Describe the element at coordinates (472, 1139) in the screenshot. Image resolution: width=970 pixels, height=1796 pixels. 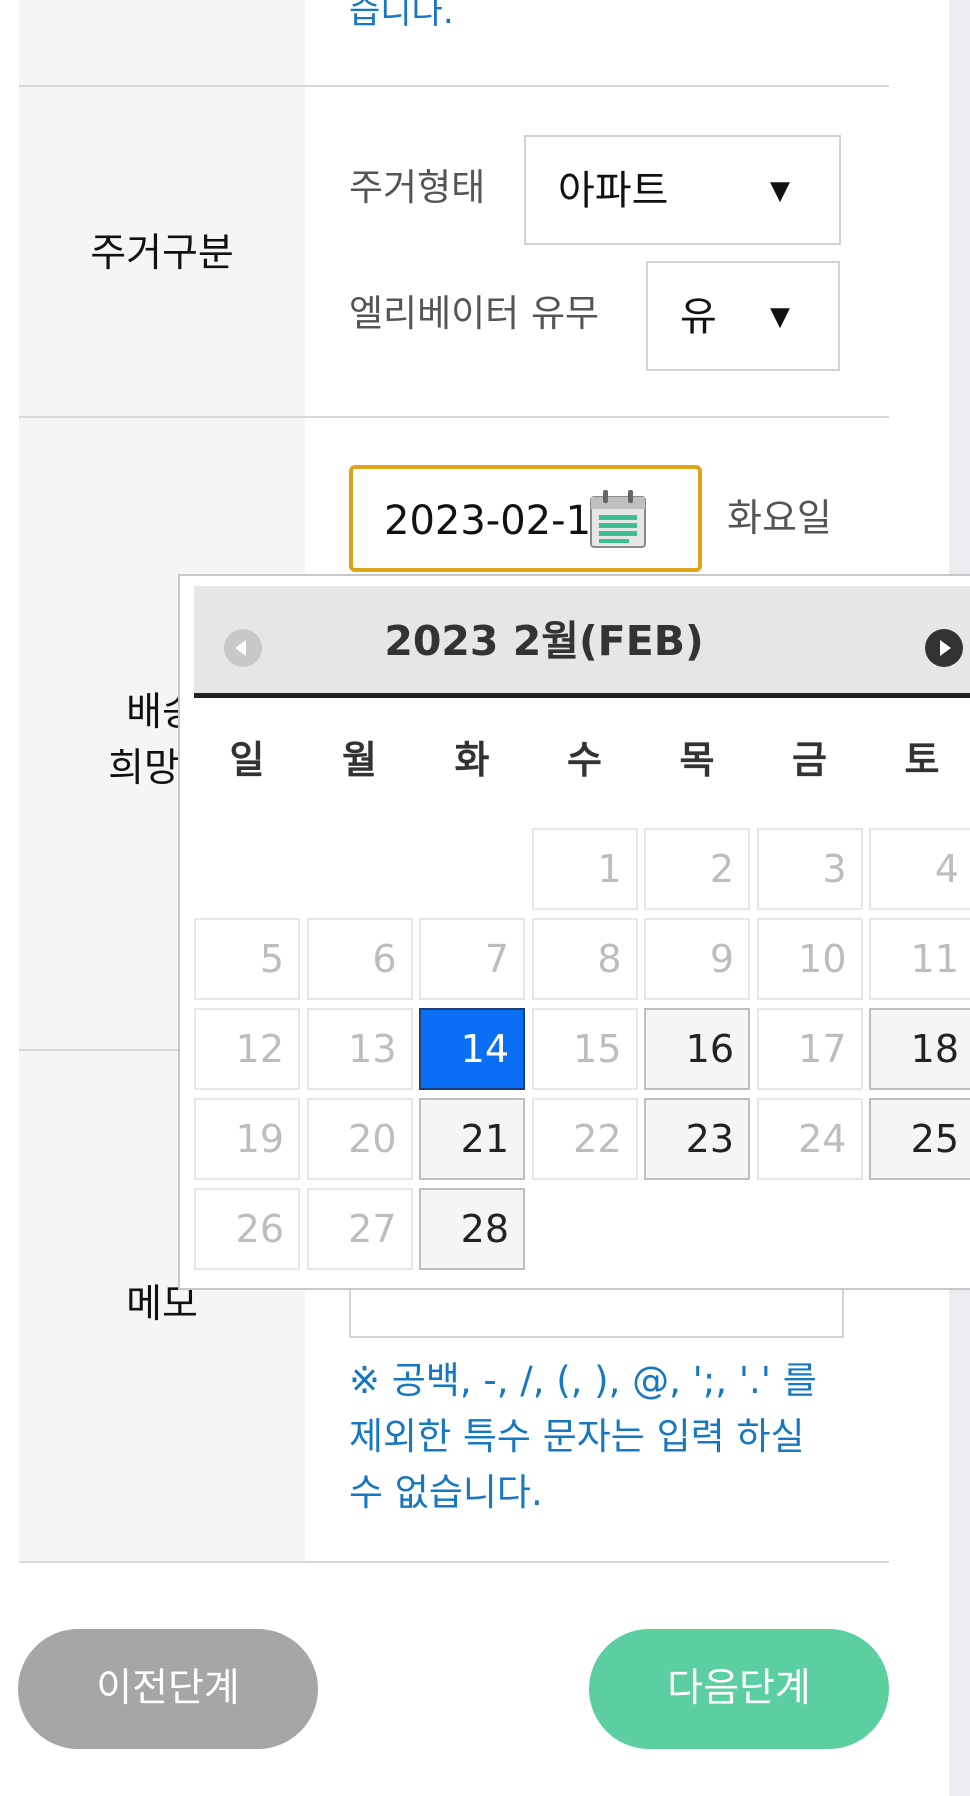
I see `calendar-day: 21` at that location.